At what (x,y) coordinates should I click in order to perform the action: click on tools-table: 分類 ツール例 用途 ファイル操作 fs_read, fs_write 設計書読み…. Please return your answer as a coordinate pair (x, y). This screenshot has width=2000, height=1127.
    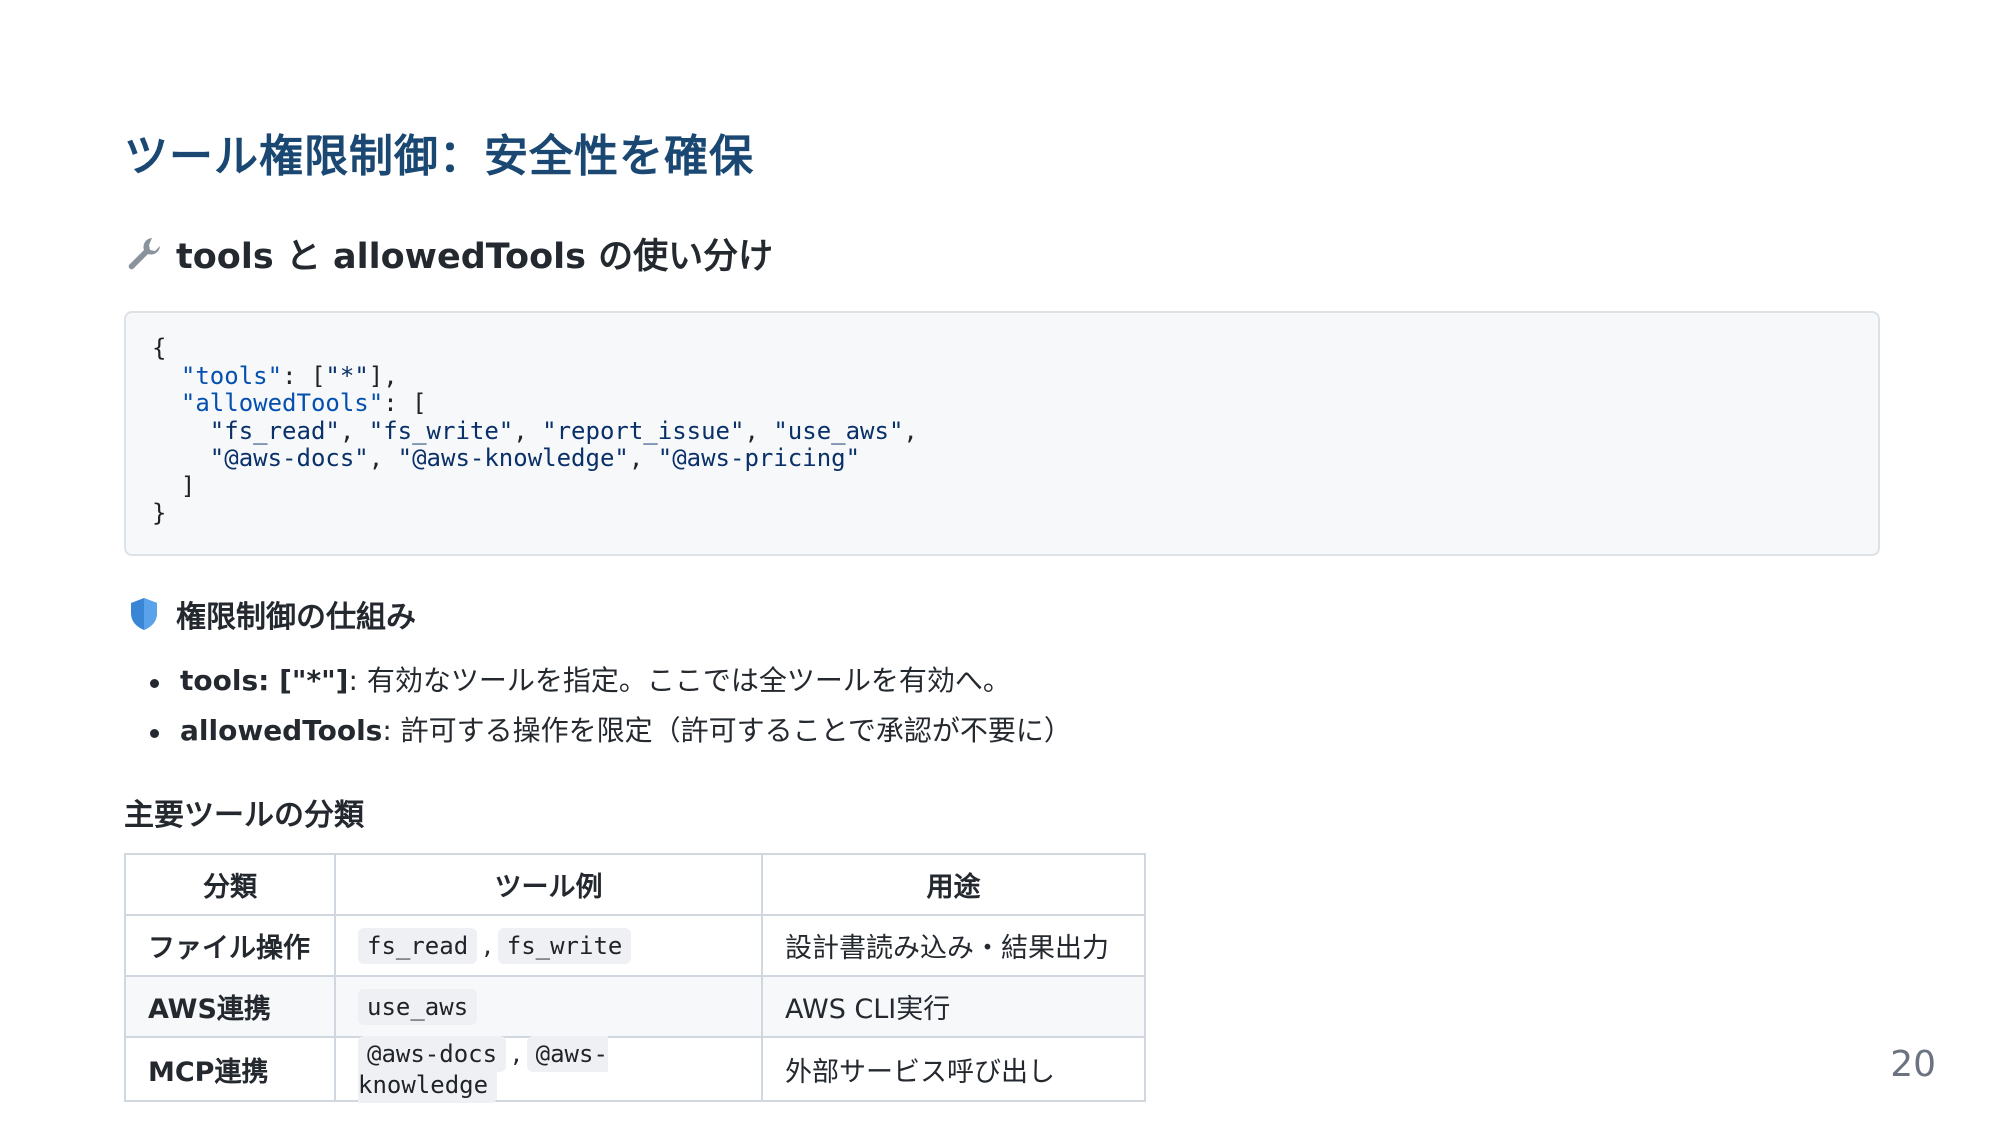
    Looking at the image, I should click on (635, 978).